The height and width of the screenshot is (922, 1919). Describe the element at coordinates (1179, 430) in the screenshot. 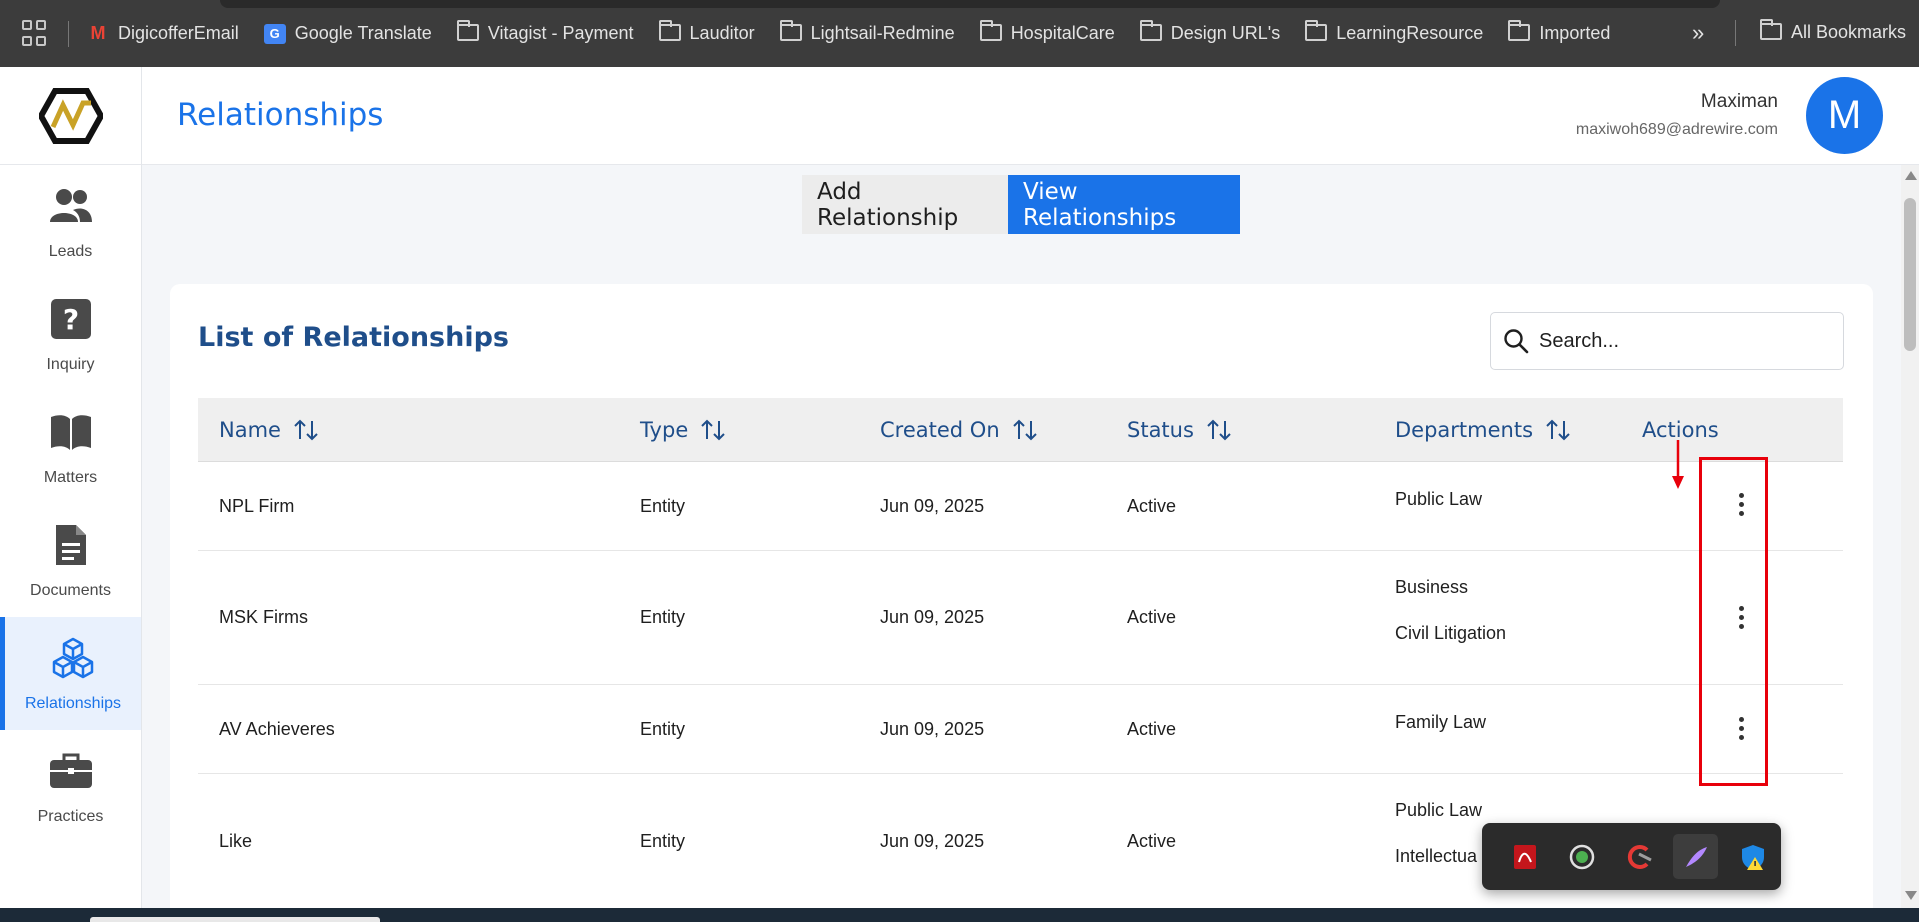

I see `column-header-status: Status` at that location.